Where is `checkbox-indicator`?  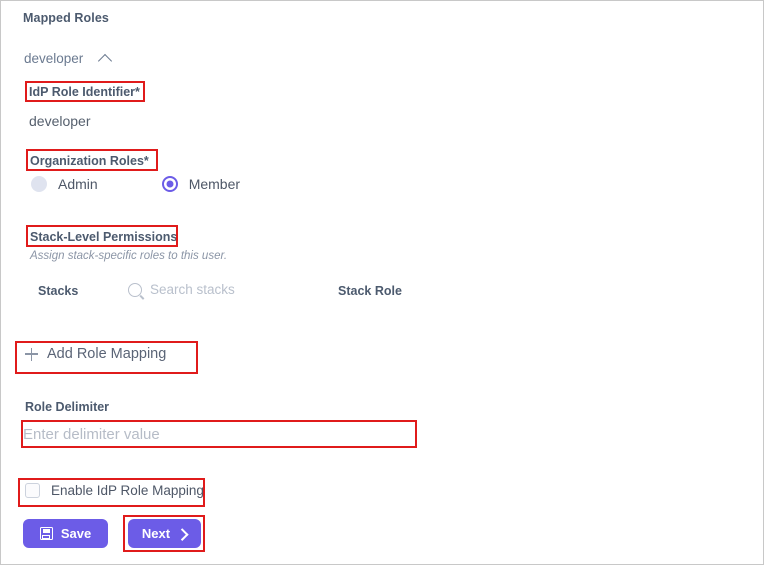
checkbox-indicator is located at coordinates (32, 490).